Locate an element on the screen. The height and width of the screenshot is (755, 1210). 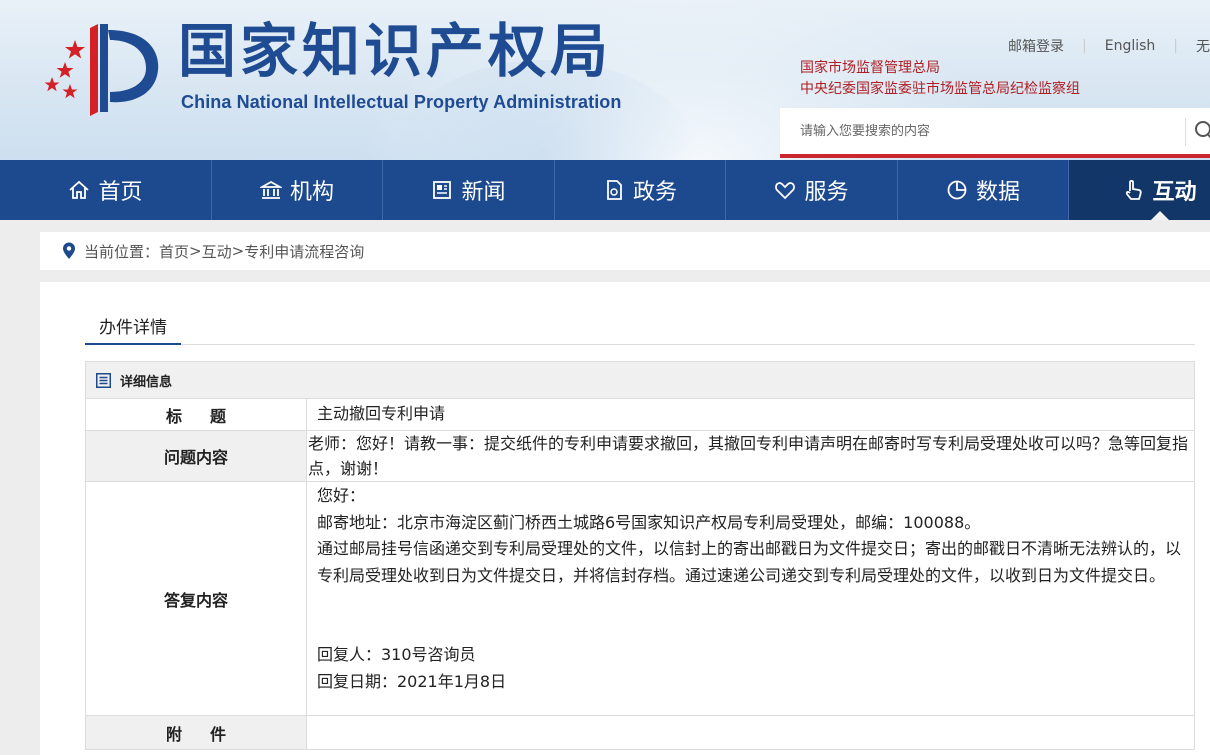
section-title: 详细信息 is located at coordinates (146, 382).